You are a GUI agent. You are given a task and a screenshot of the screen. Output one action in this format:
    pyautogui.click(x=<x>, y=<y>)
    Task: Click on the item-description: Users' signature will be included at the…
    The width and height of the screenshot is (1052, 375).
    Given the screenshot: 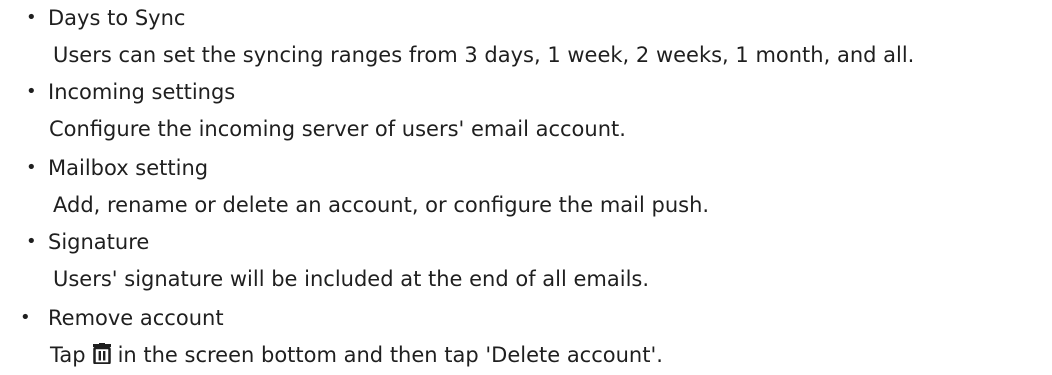 What is the action you would take?
    pyautogui.click(x=351, y=279)
    